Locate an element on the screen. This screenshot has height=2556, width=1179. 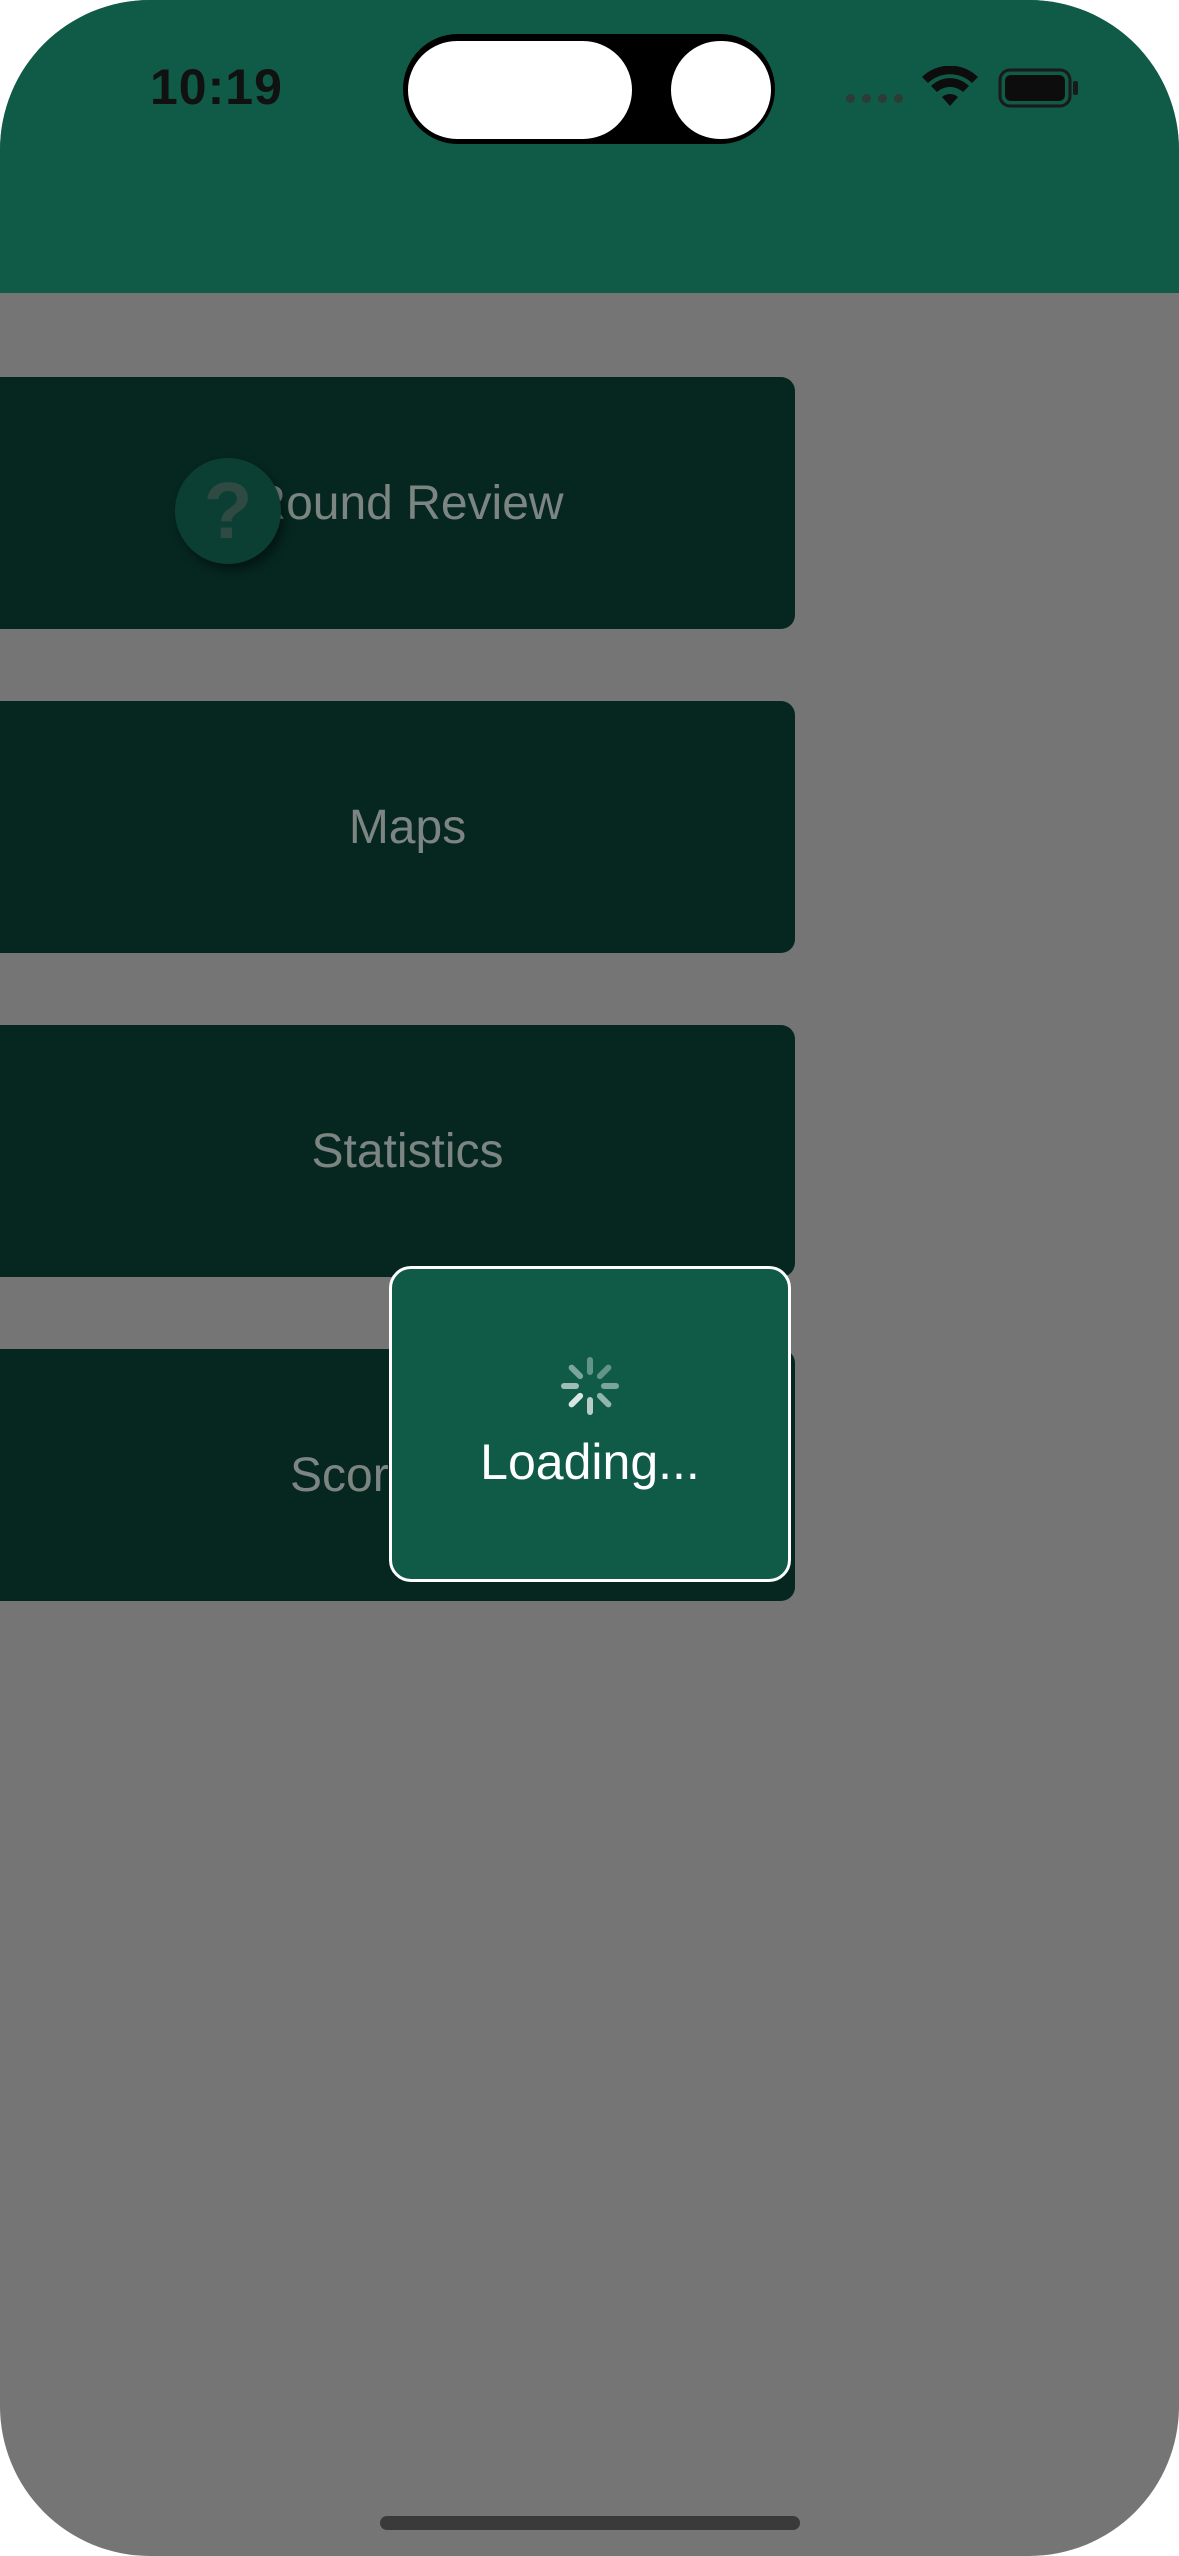
home-indicator is located at coordinates (590, 2523).